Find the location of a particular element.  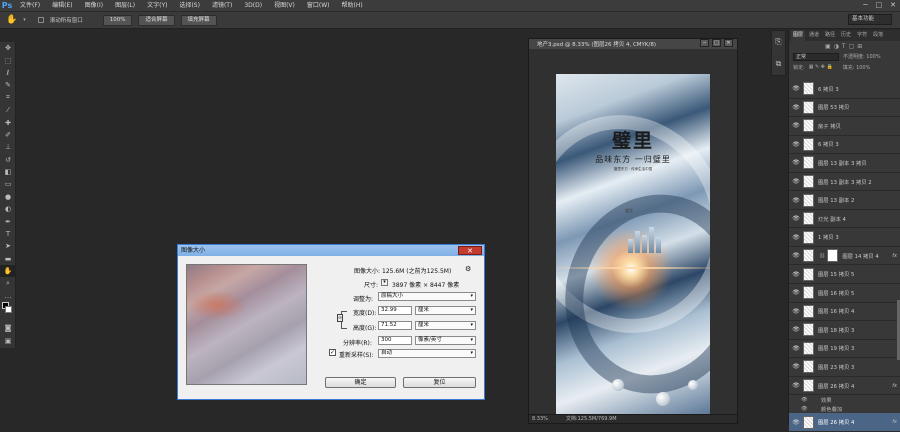

type-tool-icon: T is located at coordinates (8, 234).